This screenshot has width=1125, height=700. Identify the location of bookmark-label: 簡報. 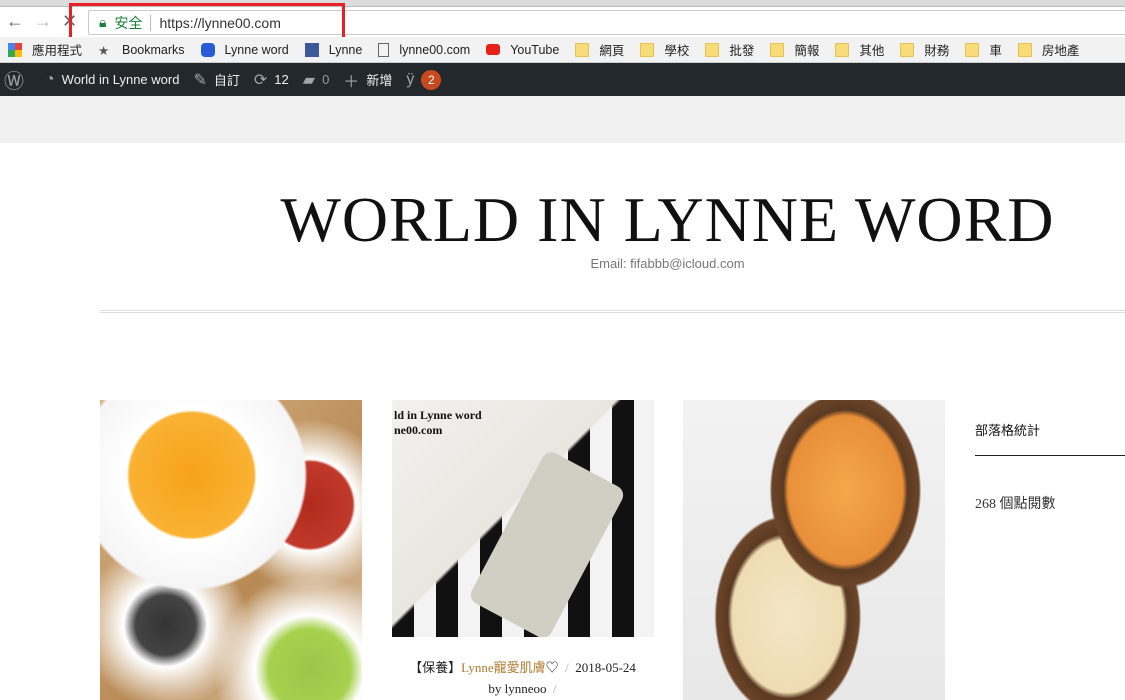
(807, 51).